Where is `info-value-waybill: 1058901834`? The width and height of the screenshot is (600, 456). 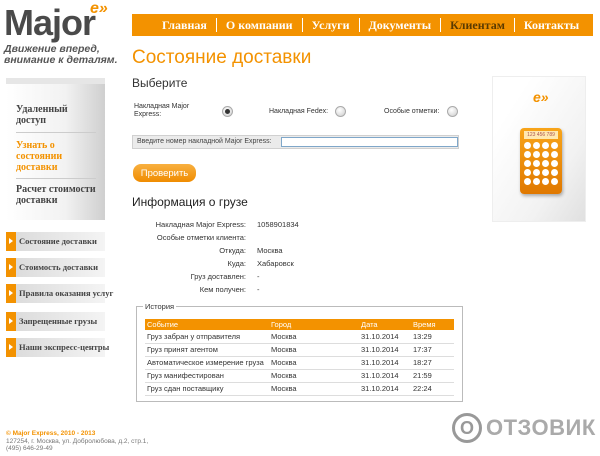 info-value-waybill: 1058901834 is located at coordinates (278, 224).